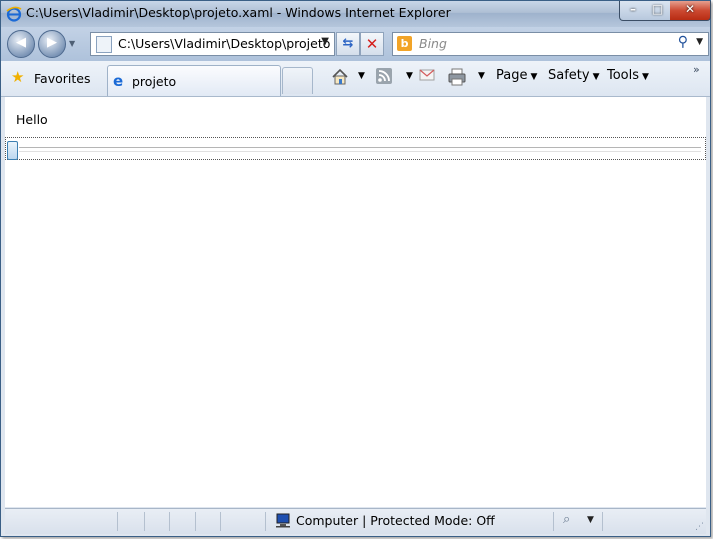 The height and width of the screenshot is (539, 713). I want to click on maximize-button: □, so click(658, 11).